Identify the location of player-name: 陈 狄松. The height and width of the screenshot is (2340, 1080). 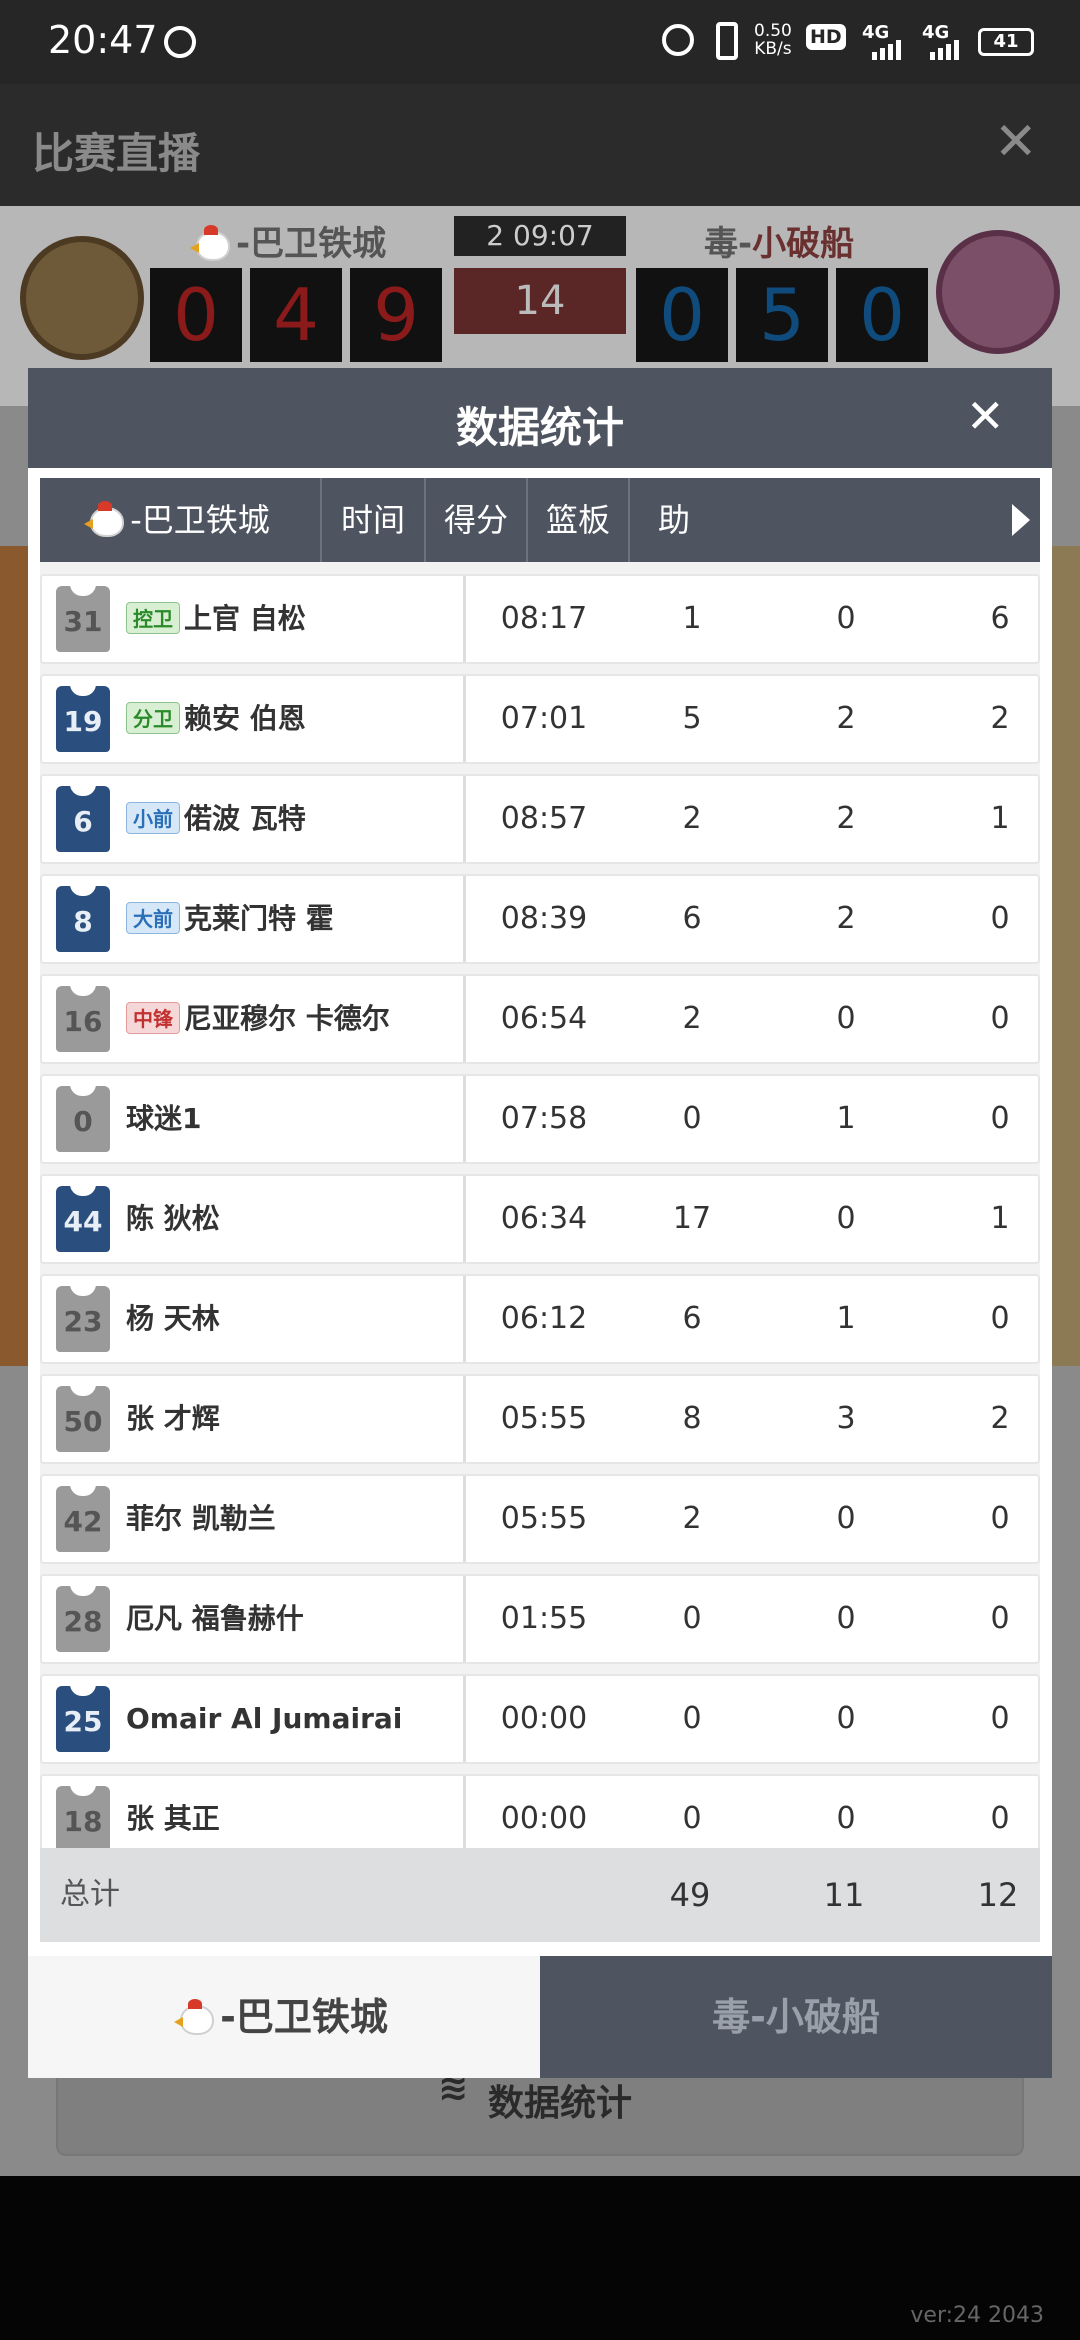
(173, 1218).